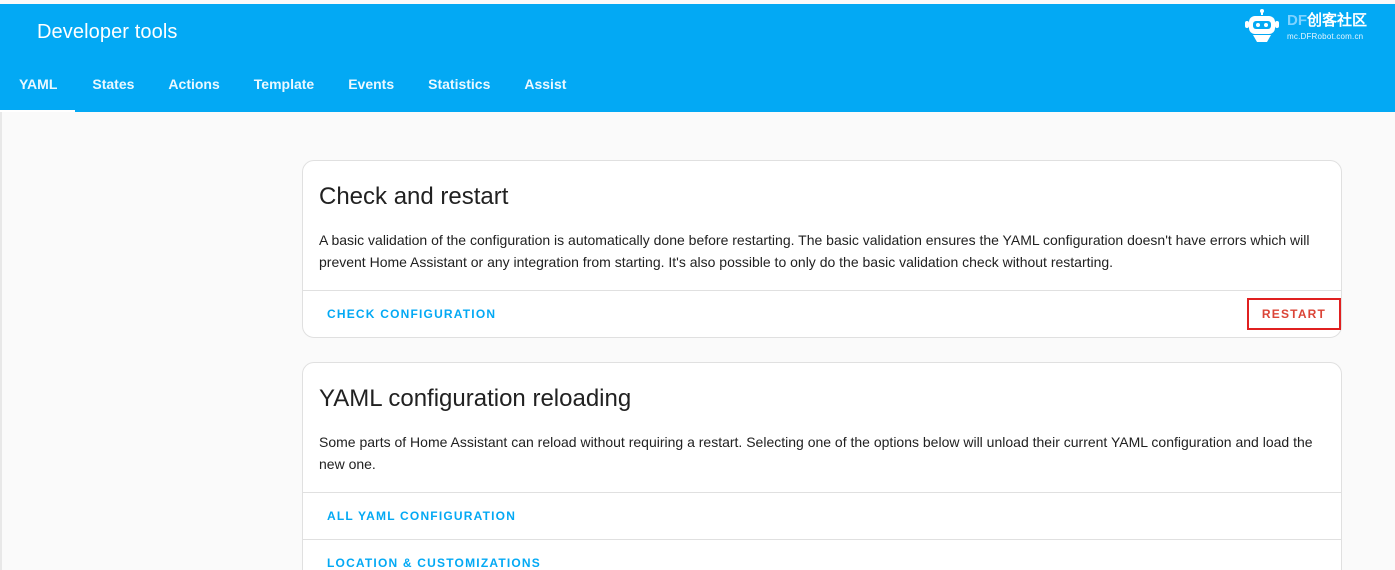  Describe the element at coordinates (545, 89) in the screenshot. I see `tab-assist: Assist` at that location.